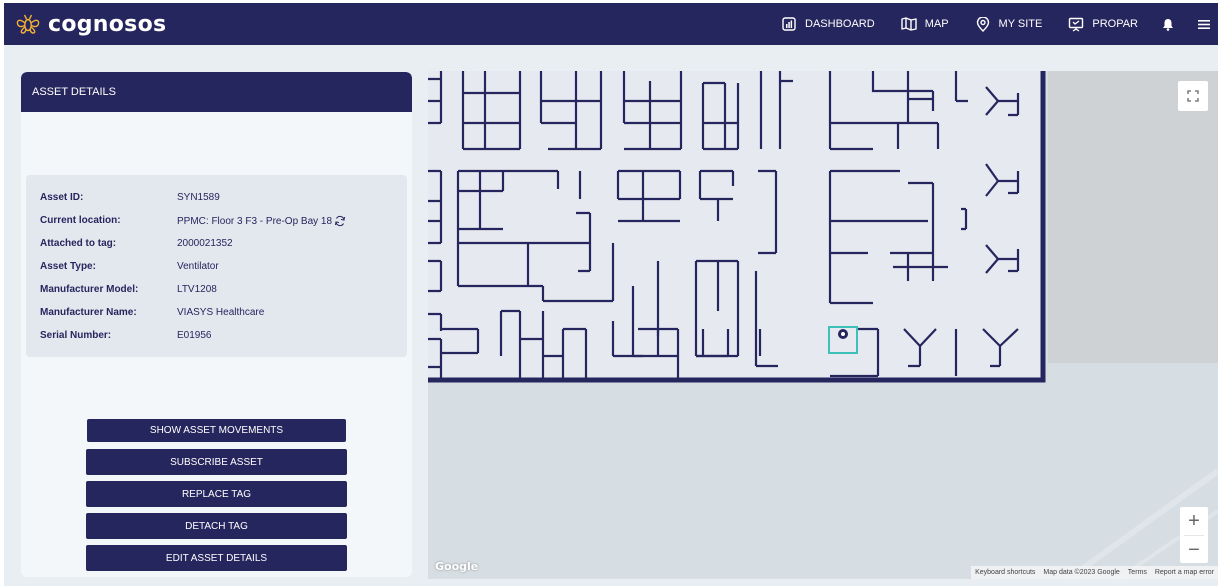 Image resolution: width=1222 pixels, height=586 pixels. I want to click on zoom-control: + −, so click(1194, 535).